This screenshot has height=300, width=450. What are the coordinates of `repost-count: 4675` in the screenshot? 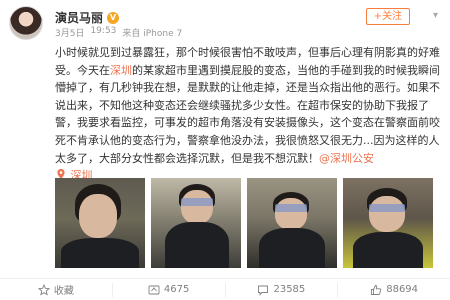 It's located at (176, 289).